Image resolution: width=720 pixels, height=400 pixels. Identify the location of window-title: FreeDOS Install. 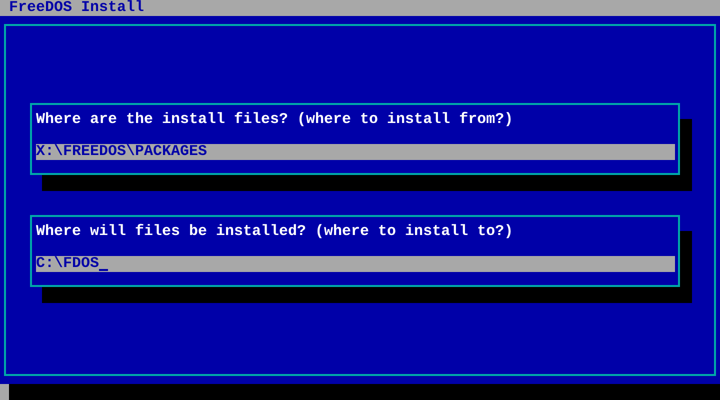
(360, 8).